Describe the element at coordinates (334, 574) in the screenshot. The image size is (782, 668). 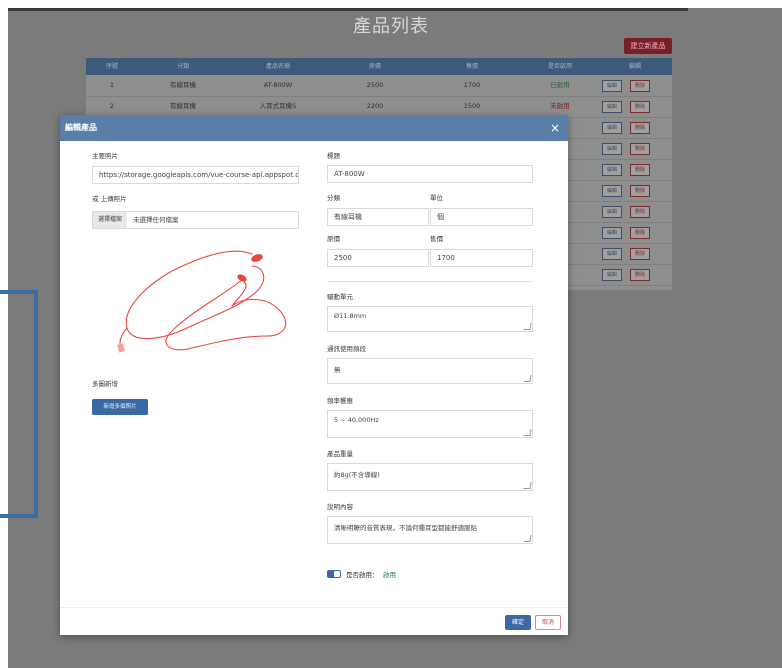
I see `enabled-toggle` at that location.